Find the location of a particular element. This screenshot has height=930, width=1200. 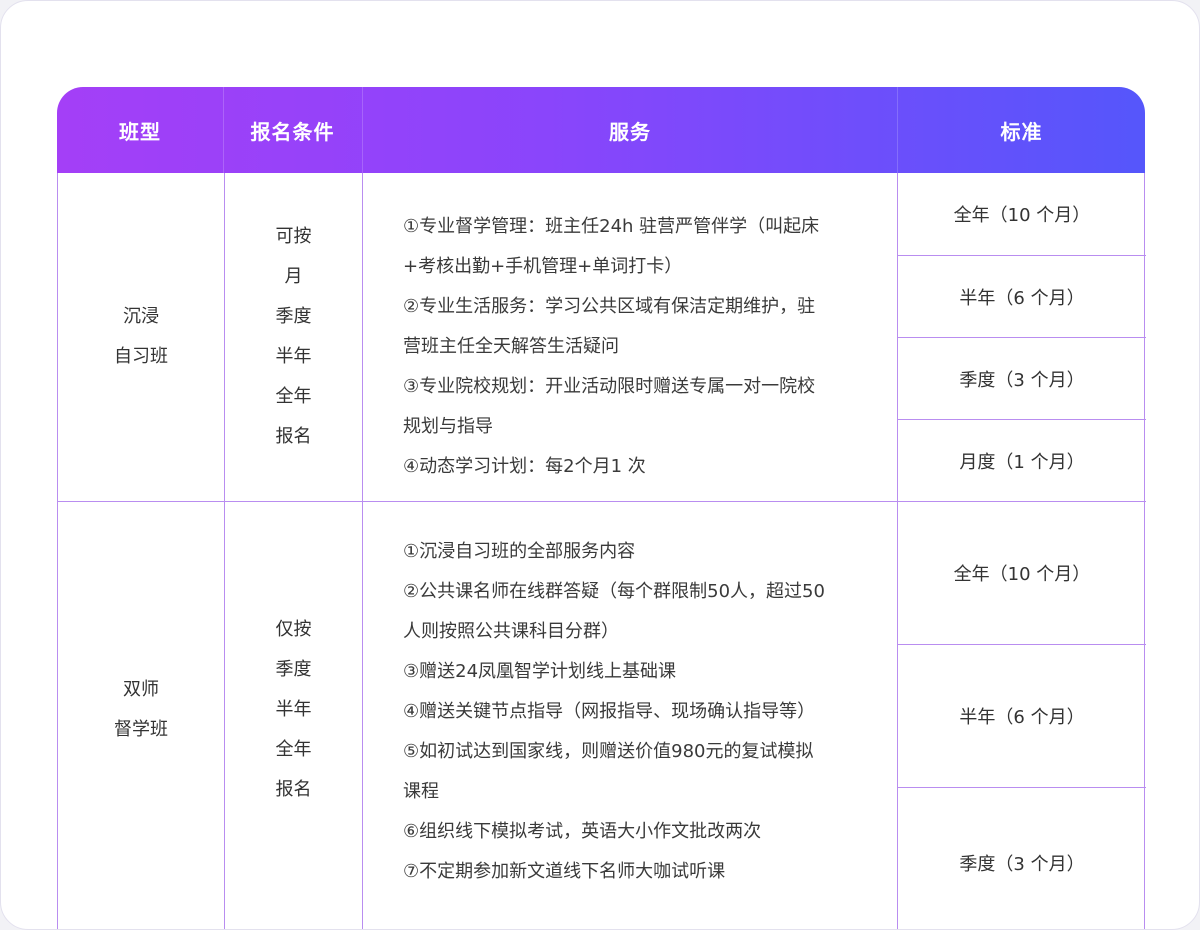

class-type-line: 督学班 is located at coordinates (141, 729).